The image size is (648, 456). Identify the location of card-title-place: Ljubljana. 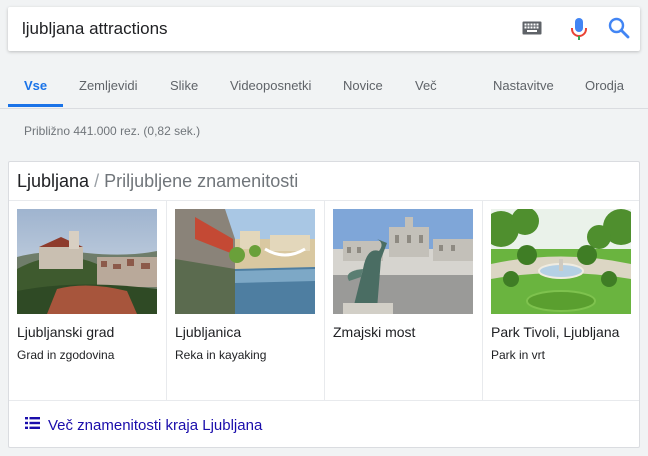
(53, 181).